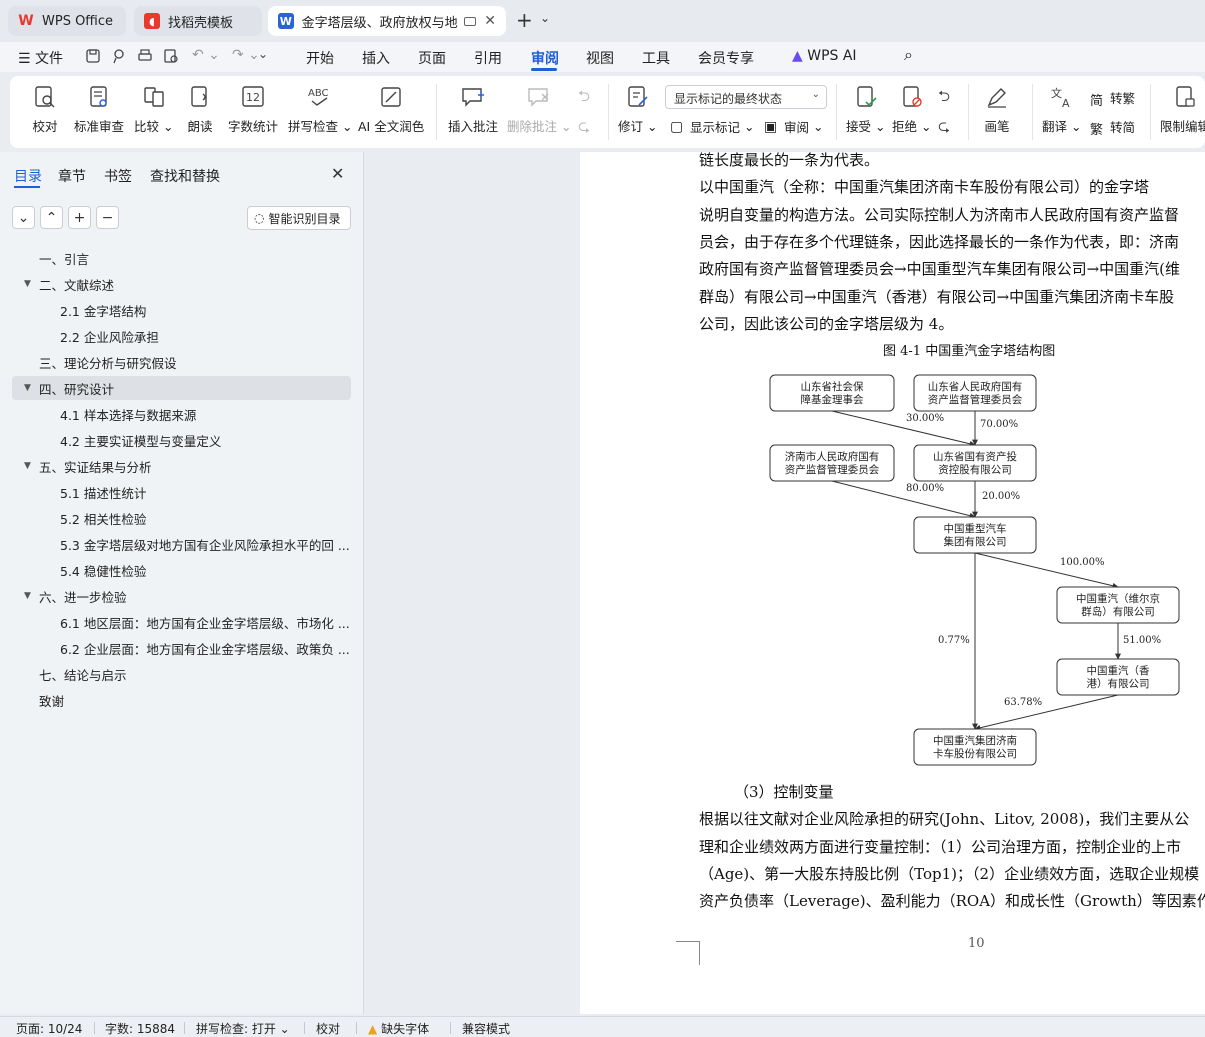  Describe the element at coordinates (181, 284) in the screenshot. I see `toc-item: ▼ 二、文献综述` at that location.